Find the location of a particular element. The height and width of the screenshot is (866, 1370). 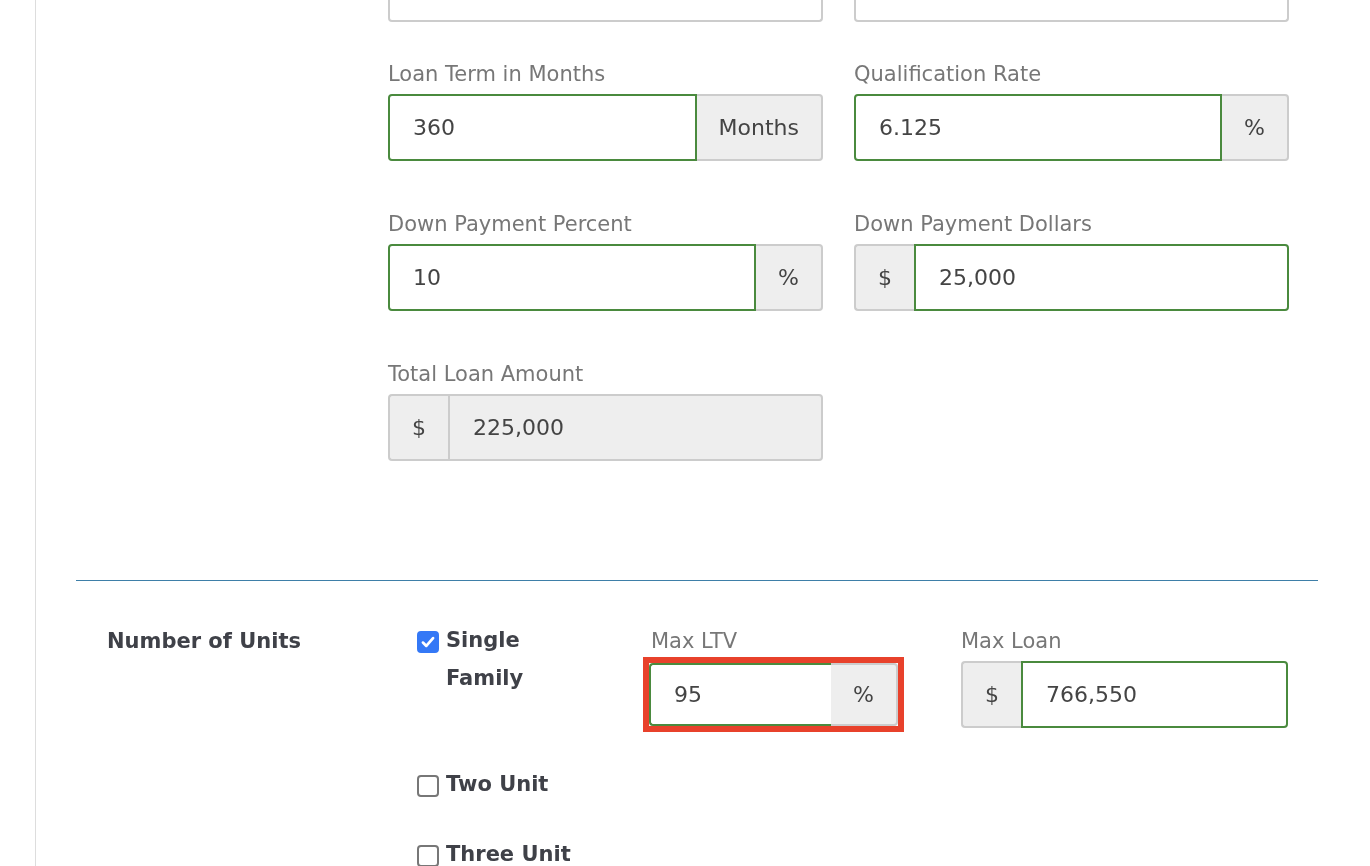

field-label: Down Payment Percent is located at coordinates (510, 224).